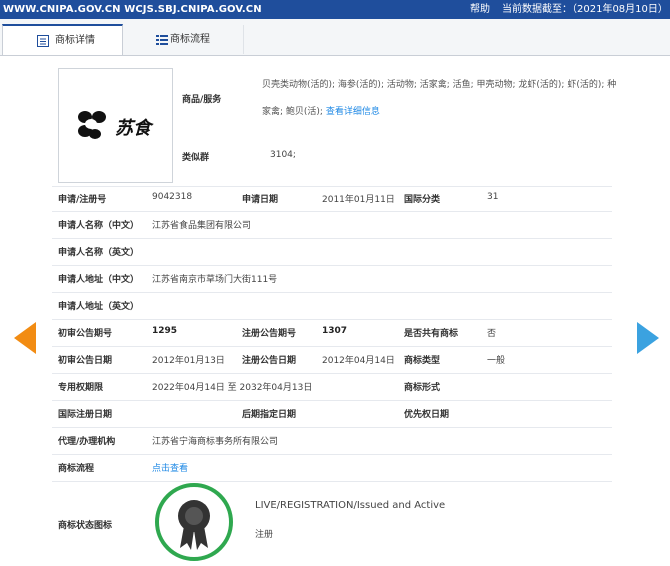  What do you see at coordinates (75, 40) in the screenshot?
I see `tab-label: 商标详情` at bounding box center [75, 40].